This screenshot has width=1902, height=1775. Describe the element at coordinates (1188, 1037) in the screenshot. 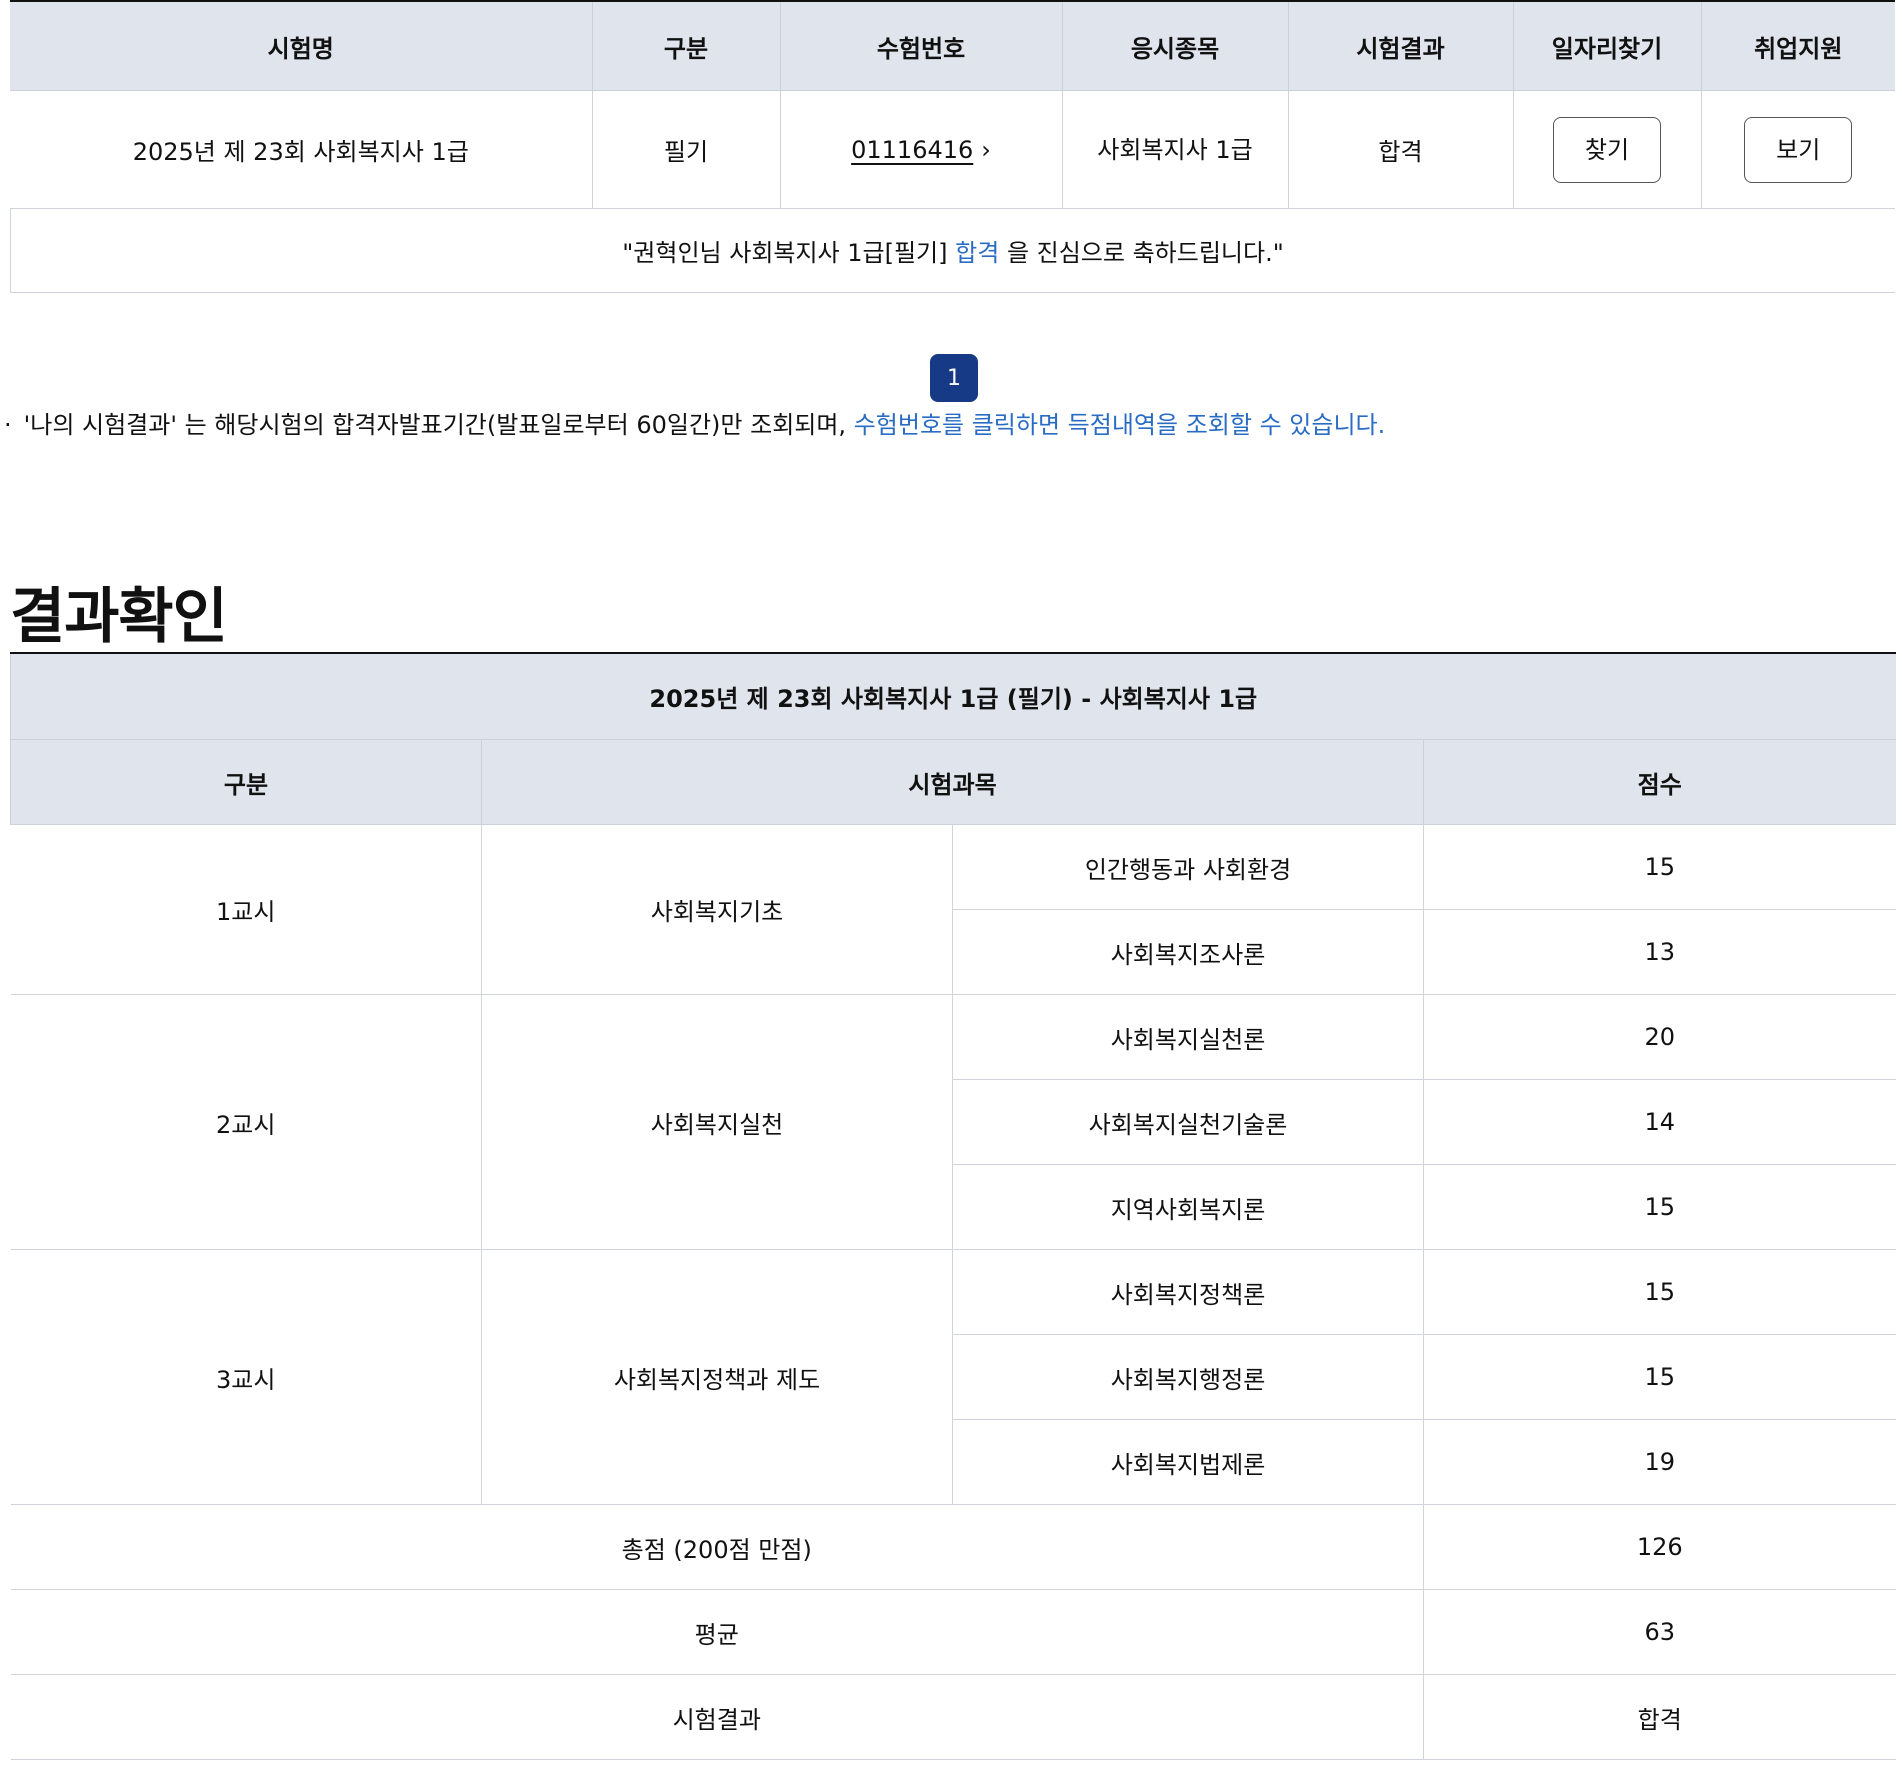

I see `subject-cell: 사회복지실천론` at that location.